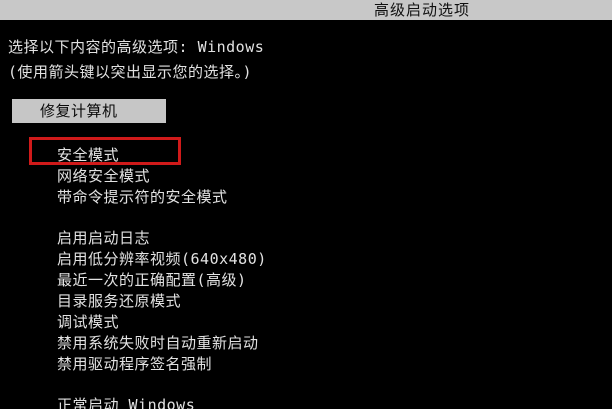  I want to click on menu-item-safe-mode-networking: 网络安全模式, so click(103, 176).